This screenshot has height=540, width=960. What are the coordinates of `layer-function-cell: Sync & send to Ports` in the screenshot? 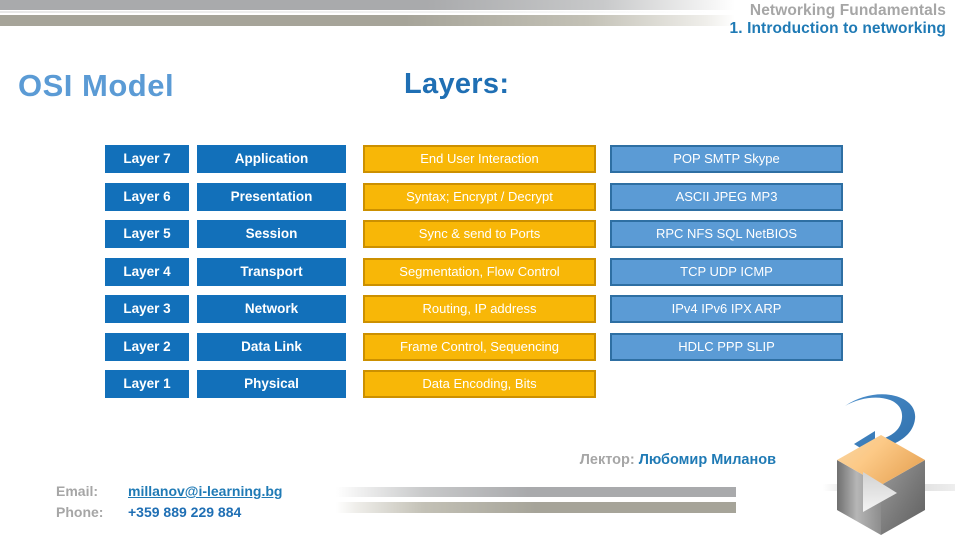 It's located at (479, 234).